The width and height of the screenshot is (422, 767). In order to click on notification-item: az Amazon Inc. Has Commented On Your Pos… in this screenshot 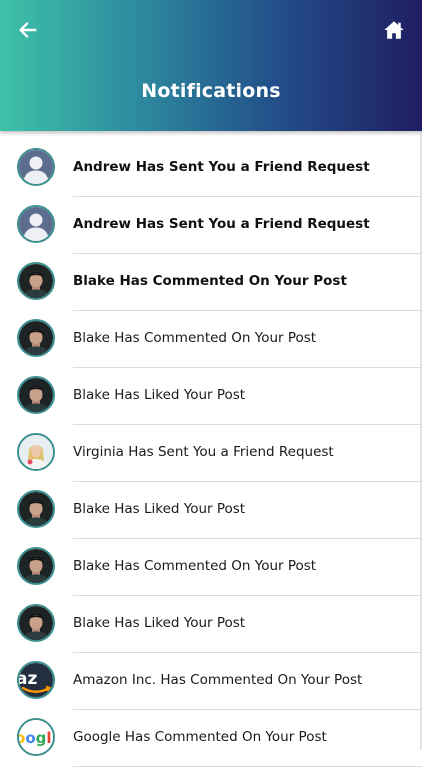, I will do `click(211, 681)`.